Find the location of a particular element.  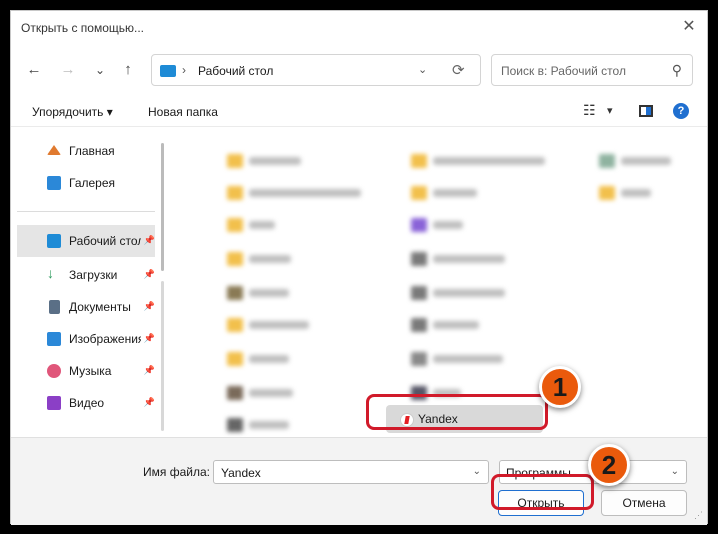

music-icon is located at coordinates (54, 371).